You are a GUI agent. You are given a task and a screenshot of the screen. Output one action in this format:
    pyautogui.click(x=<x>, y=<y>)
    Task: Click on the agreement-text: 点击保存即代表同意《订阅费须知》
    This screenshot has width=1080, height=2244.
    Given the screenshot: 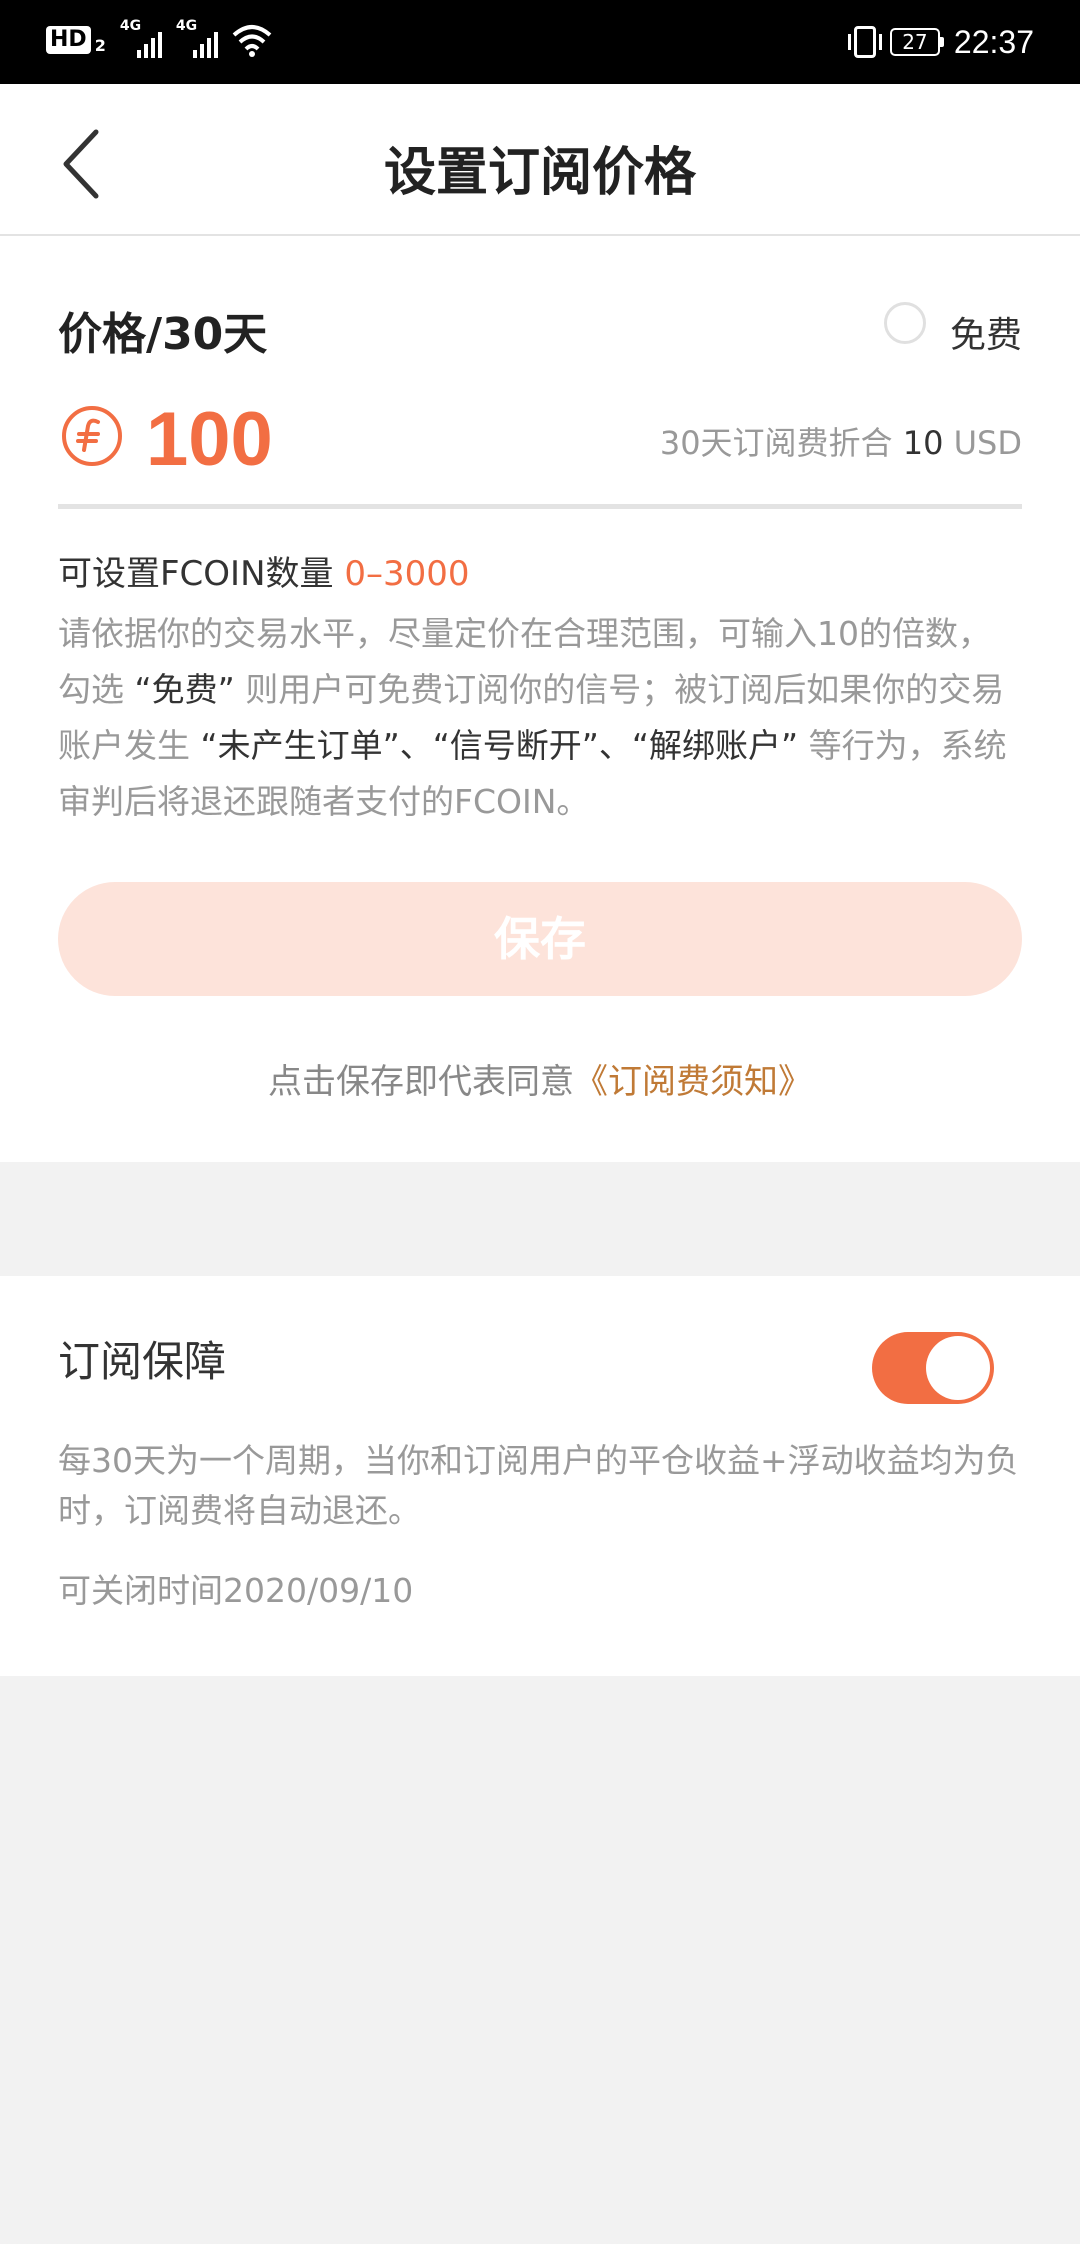 What is the action you would take?
    pyautogui.click(x=540, y=1078)
    